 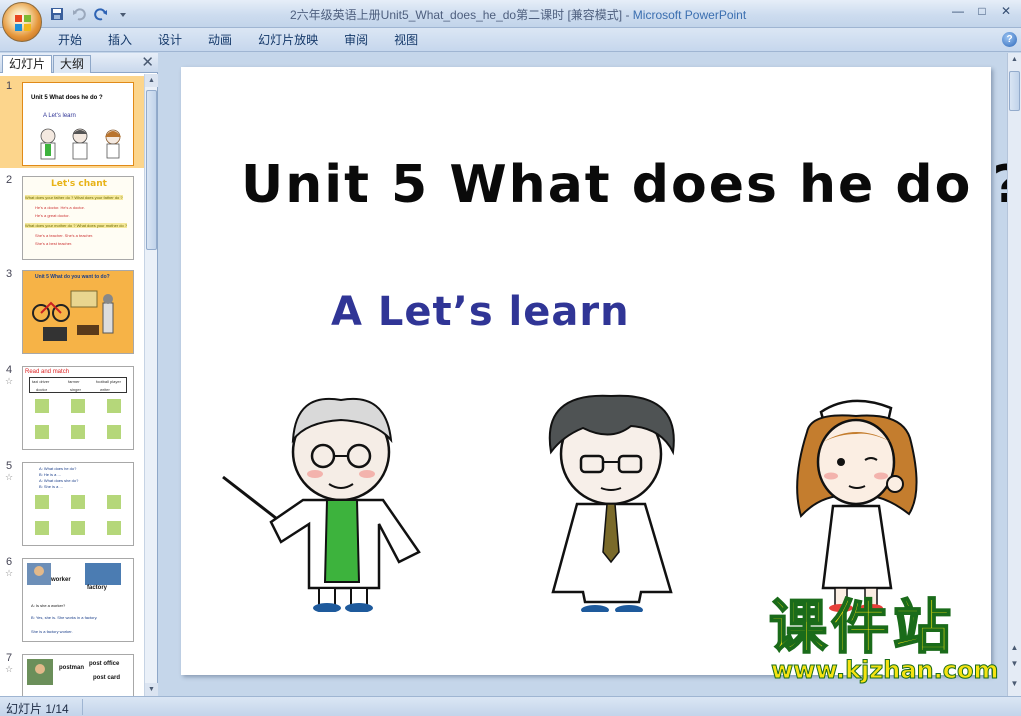 I want to click on slide-thumbnail-7: 7 ☆ postman post office post card, so click(x=72, y=672).